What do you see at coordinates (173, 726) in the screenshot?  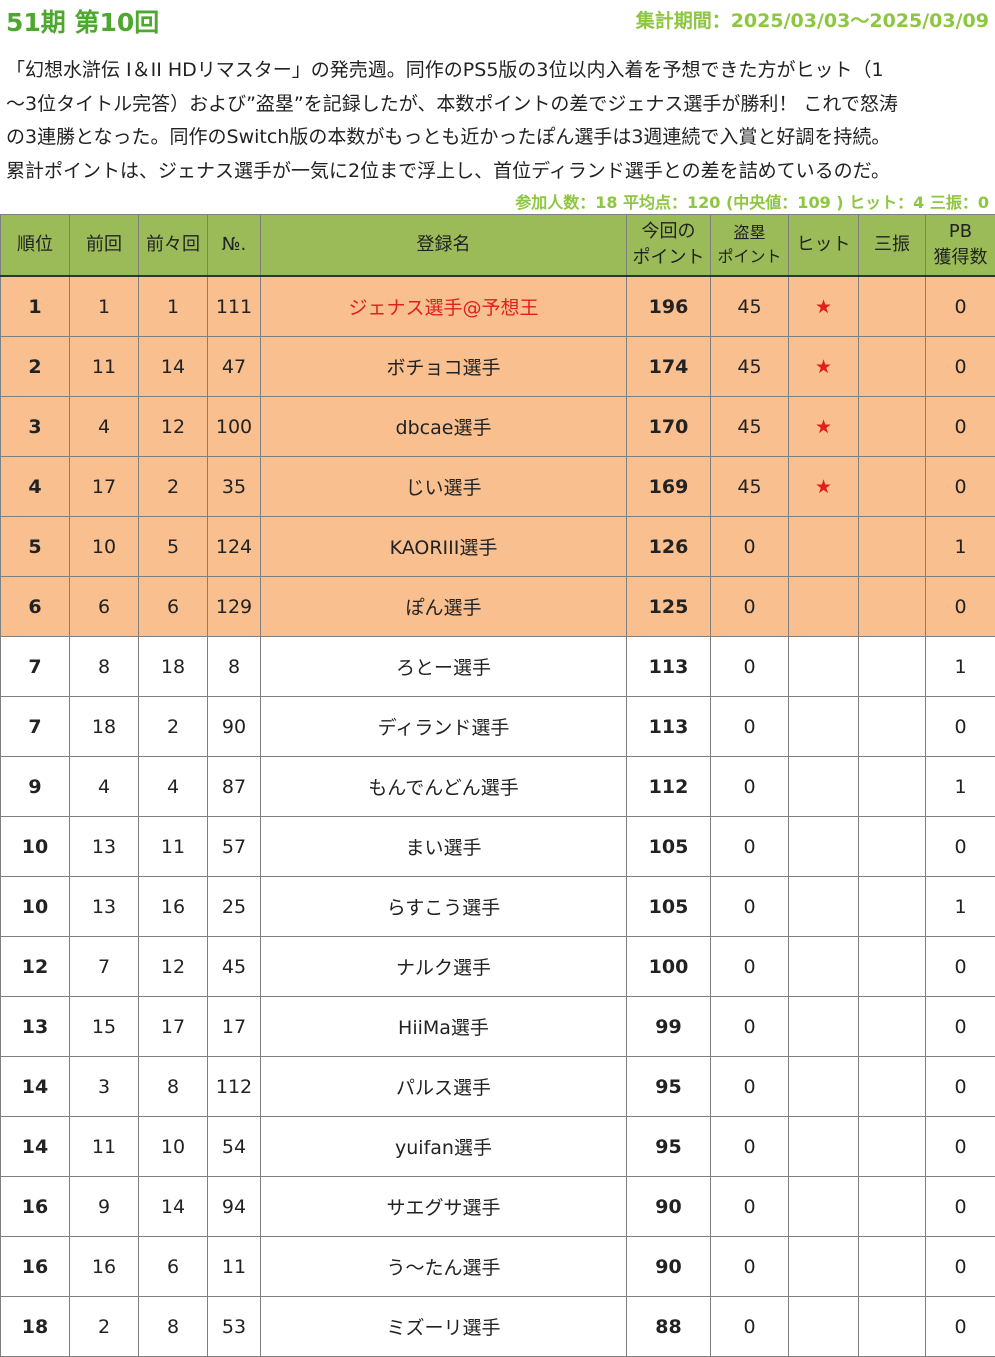 I see `prev2-rank-cell: 2` at bounding box center [173, 726].